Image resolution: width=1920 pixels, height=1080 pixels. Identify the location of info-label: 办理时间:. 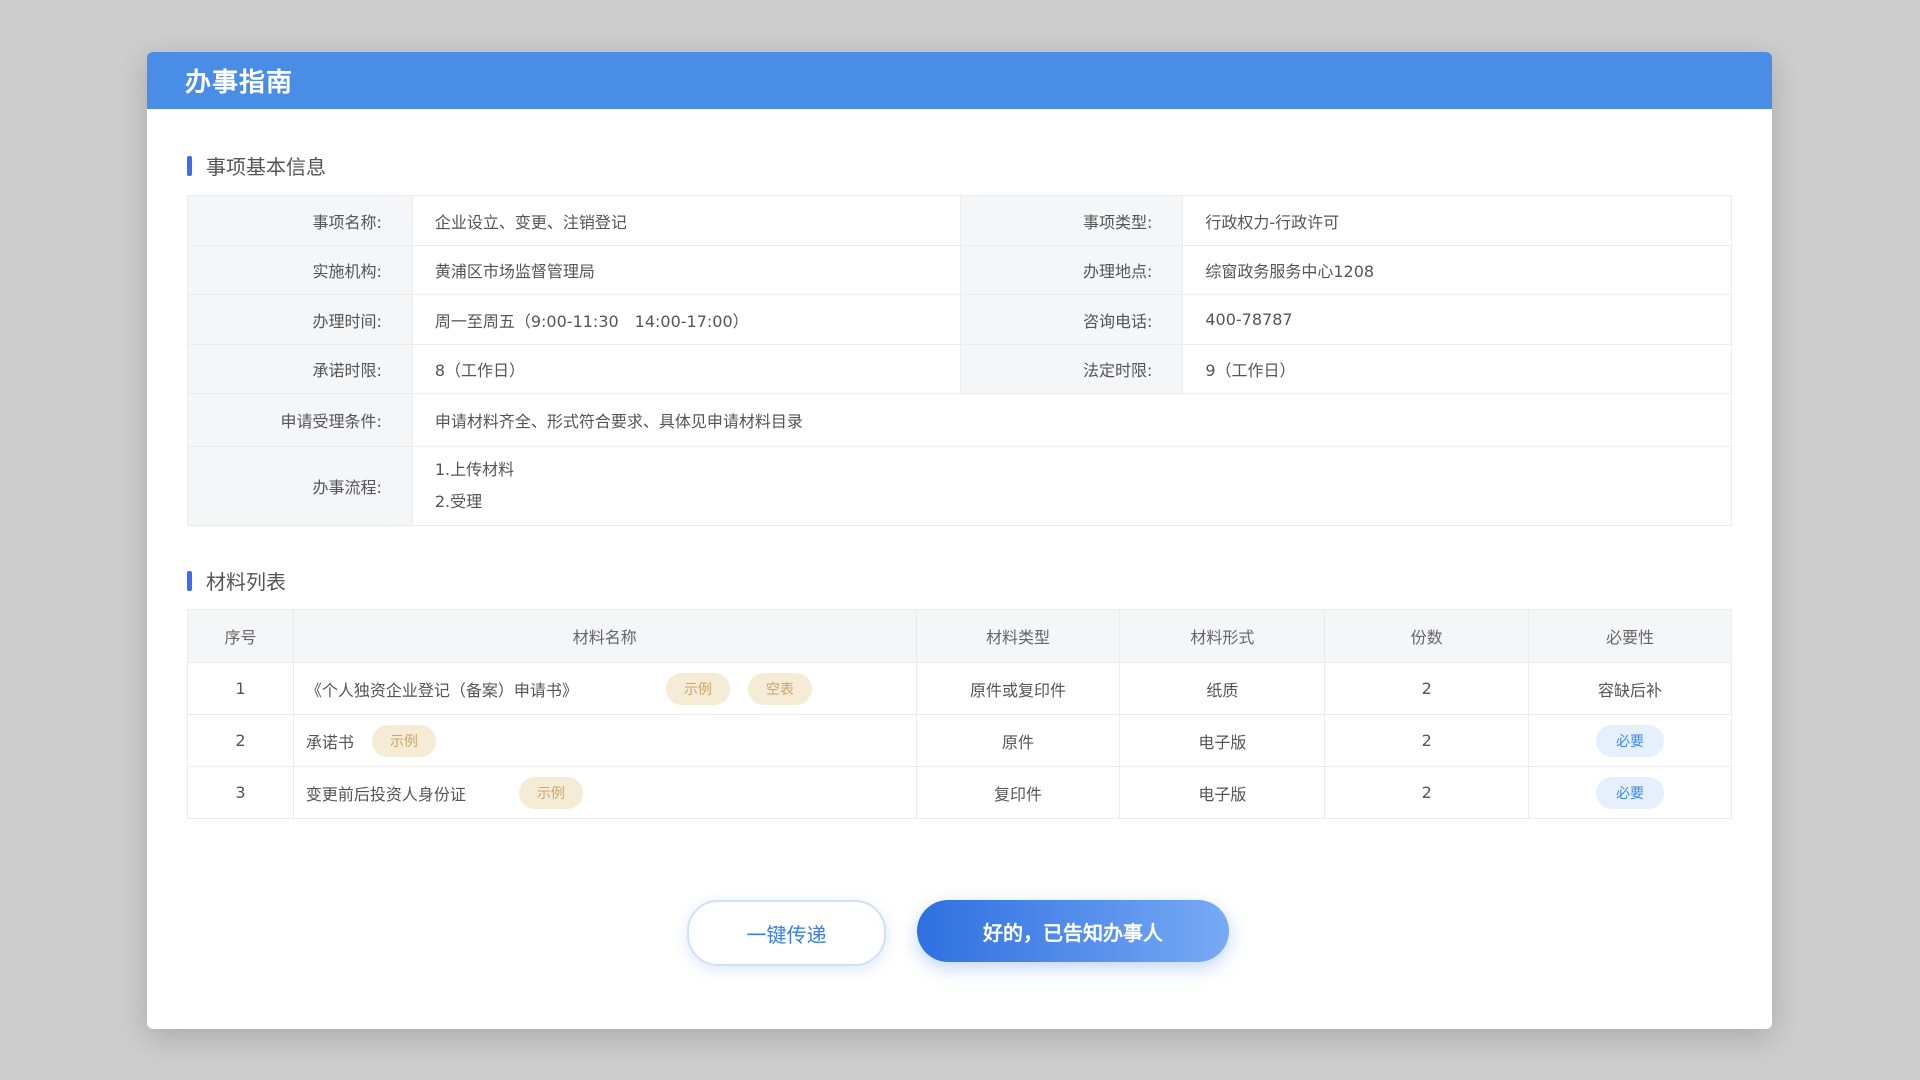
(300, 319).